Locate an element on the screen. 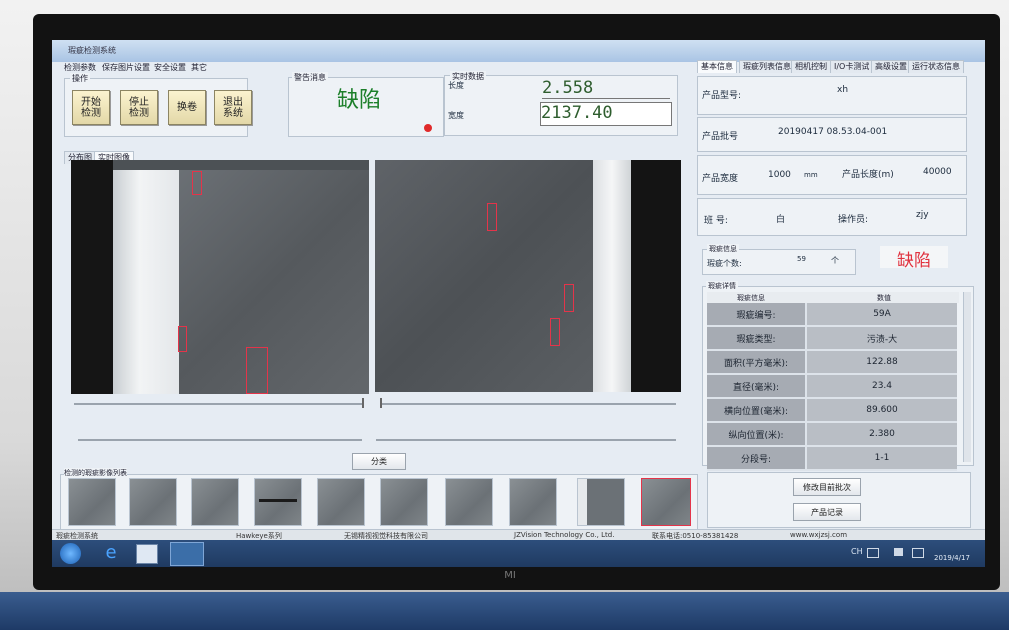 The width and height of the screenshot is (1009, 630). menu-bar: 检测参数 保存图片设置 安全设置 其它 is located at coordinates (372, 68).